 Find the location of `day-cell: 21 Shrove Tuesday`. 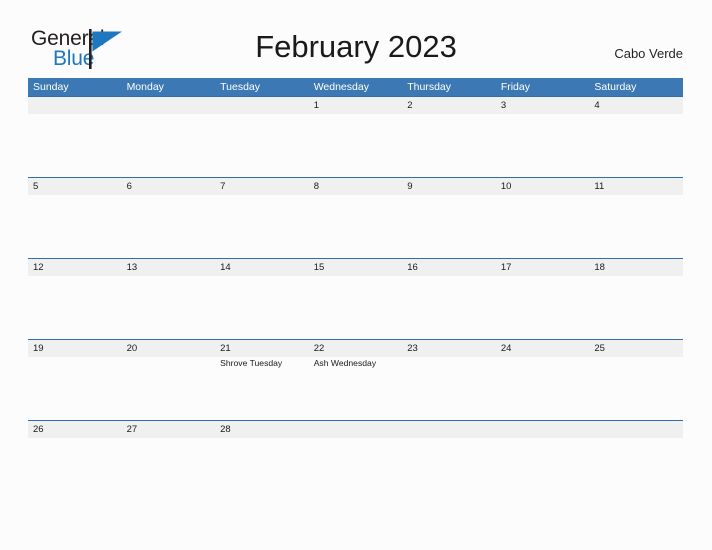

day-cell: 21 Shrove Tuesday is located at coordinates (262, 380).